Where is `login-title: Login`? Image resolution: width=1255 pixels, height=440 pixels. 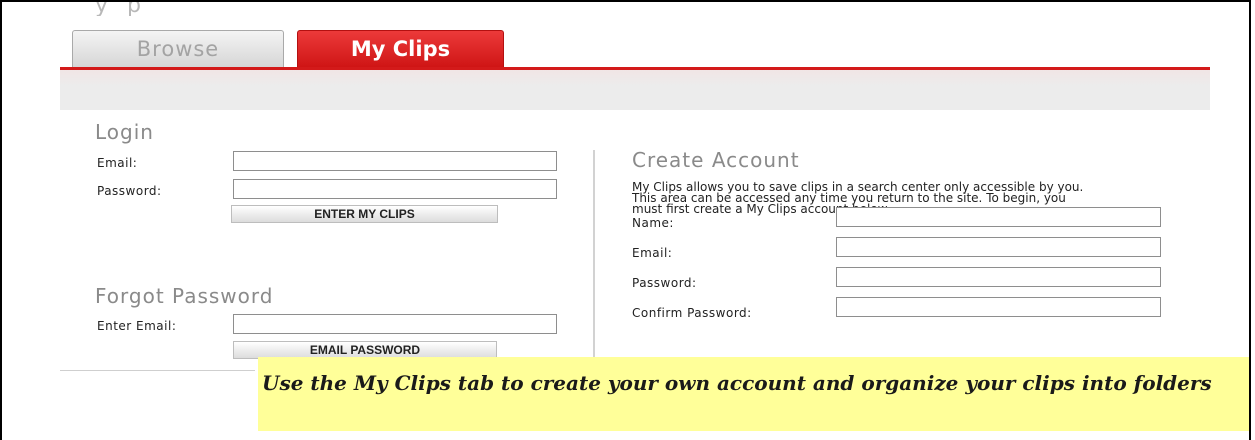
login-title: Login is located at coordinates (124, 132).